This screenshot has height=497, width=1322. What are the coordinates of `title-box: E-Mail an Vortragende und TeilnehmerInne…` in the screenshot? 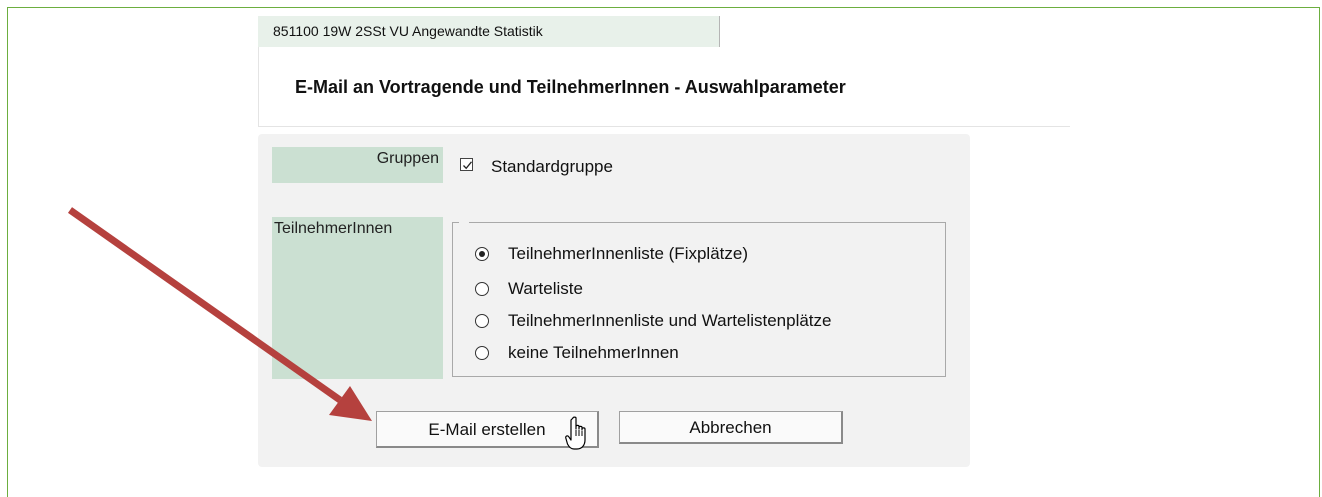 It's located at (664, 87).